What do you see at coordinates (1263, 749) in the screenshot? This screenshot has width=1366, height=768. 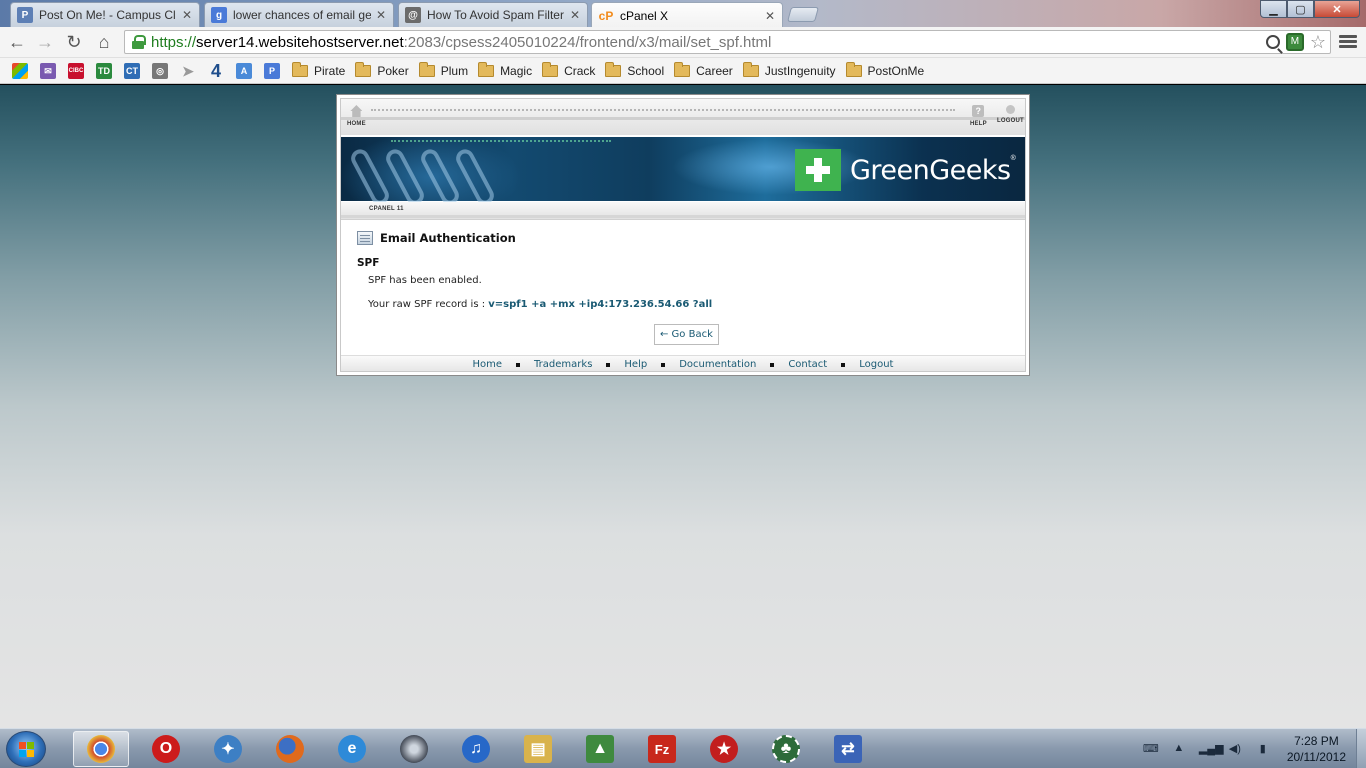 I see `power-icon: ▮` at bounding box center [1263, 749].